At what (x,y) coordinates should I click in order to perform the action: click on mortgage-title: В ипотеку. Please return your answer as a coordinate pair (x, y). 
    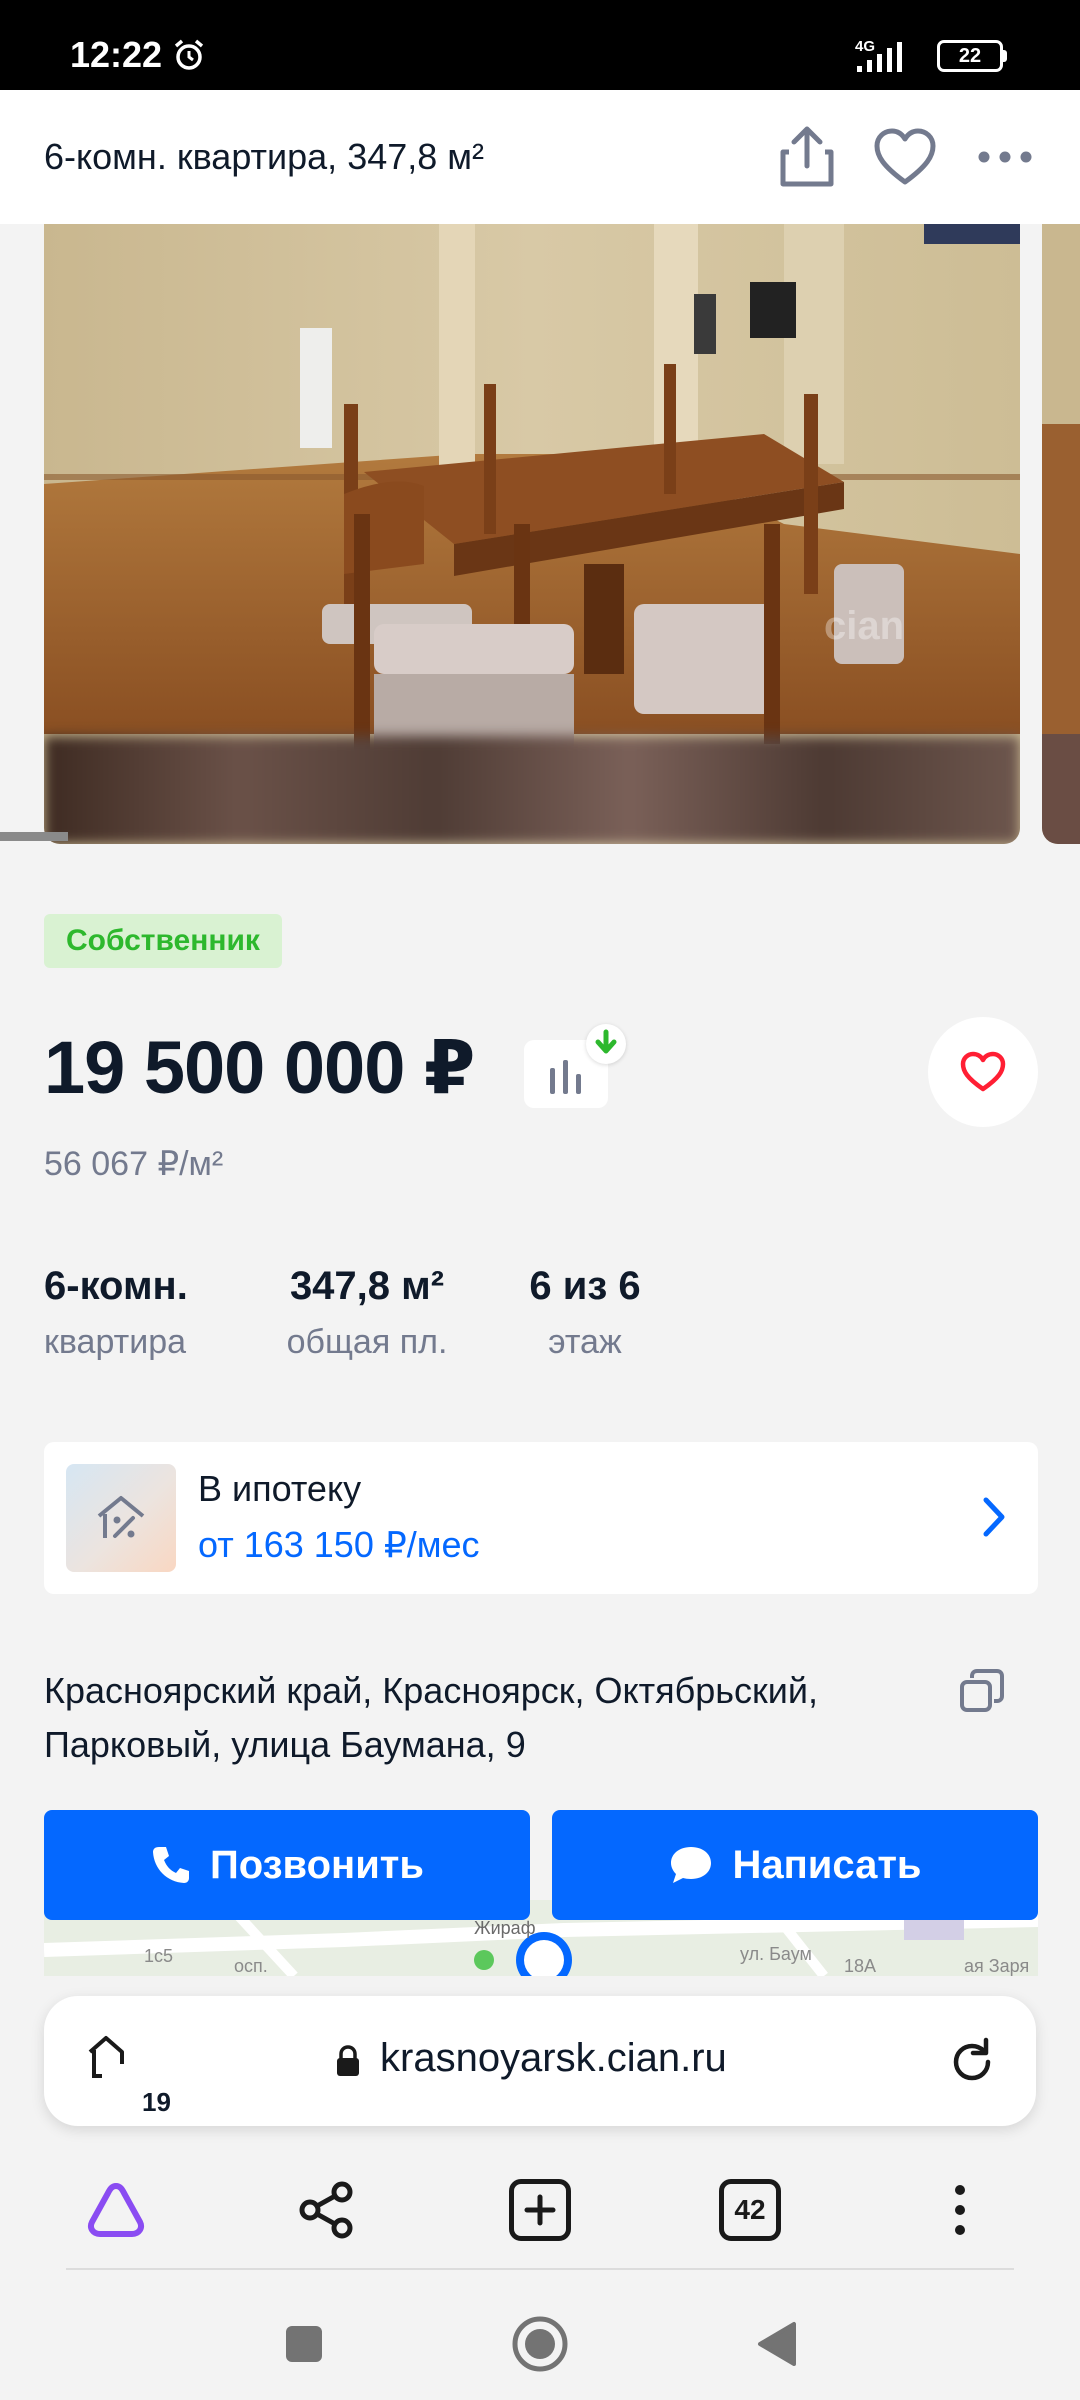
    Looking at the image, I should click on (280, 1488).